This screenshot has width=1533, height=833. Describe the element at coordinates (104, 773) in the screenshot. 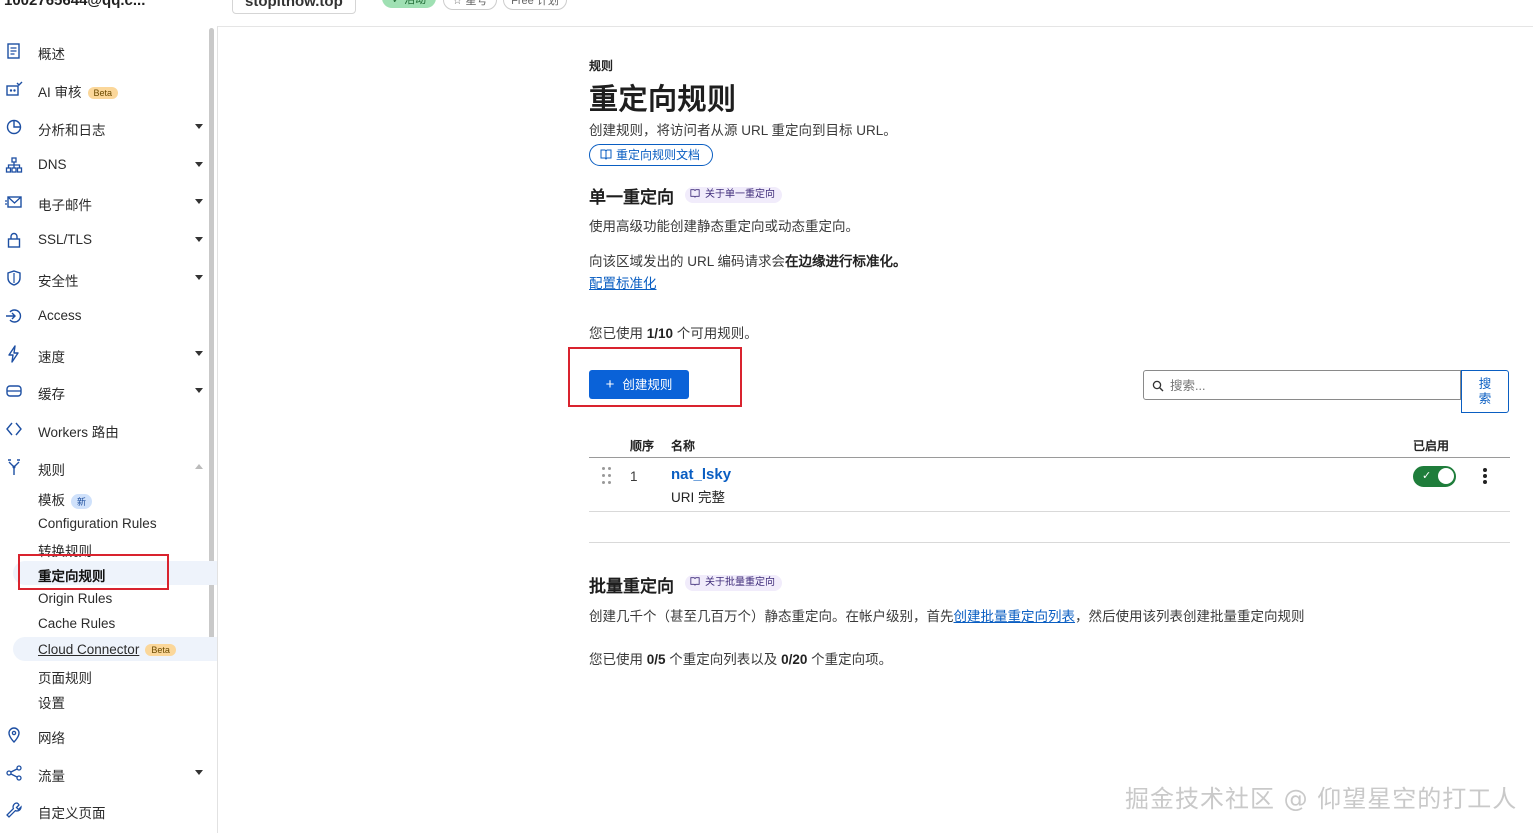

I see `sidebar-item-traffic: 流量` at that location.